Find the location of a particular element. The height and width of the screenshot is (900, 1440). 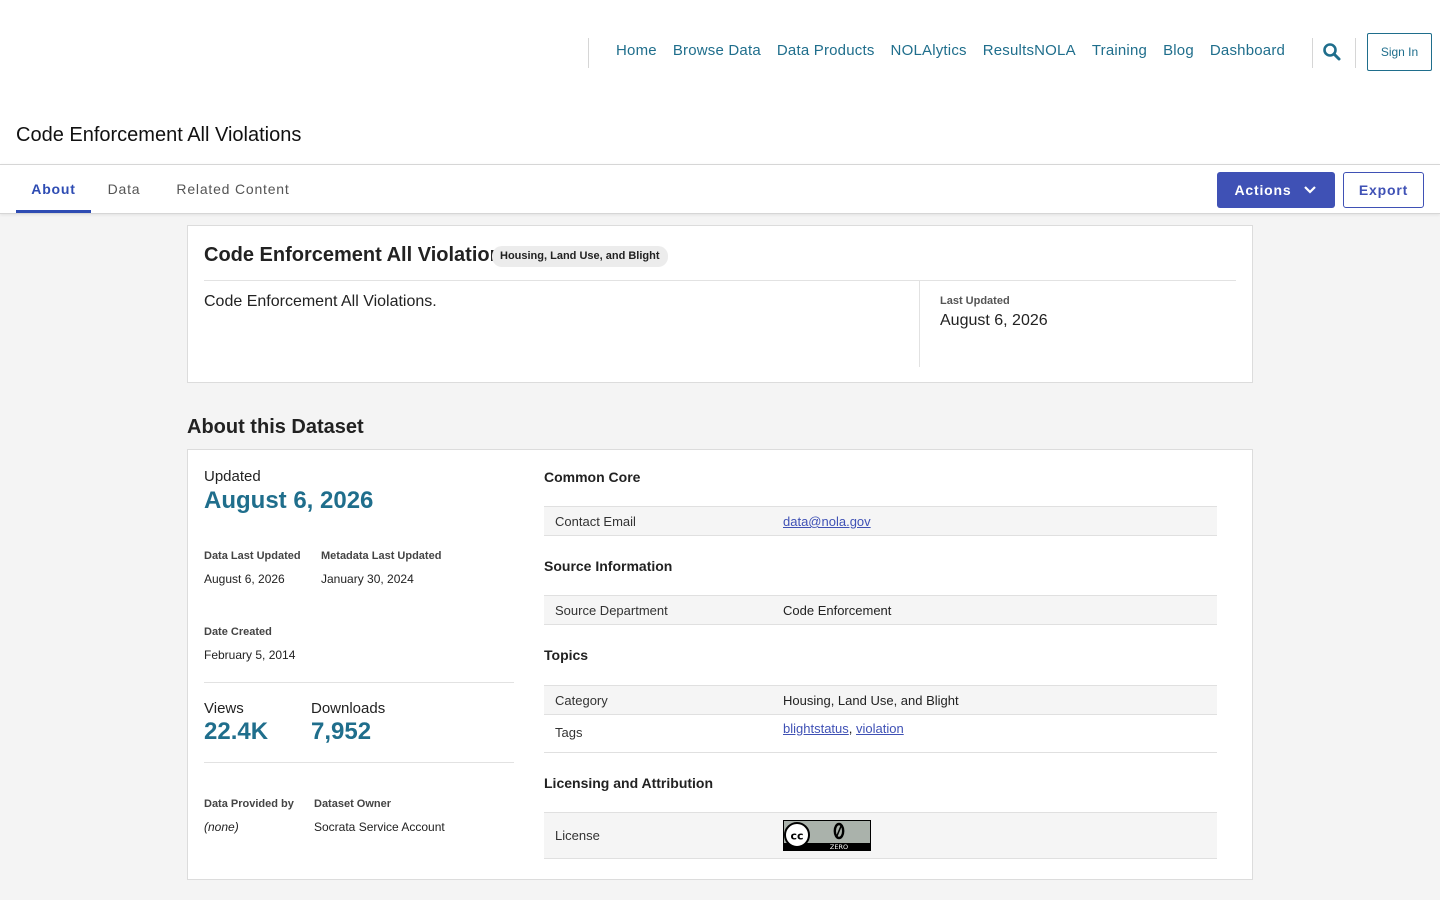

contact-email-label: Contact Email is located at coordinates (595, 521).